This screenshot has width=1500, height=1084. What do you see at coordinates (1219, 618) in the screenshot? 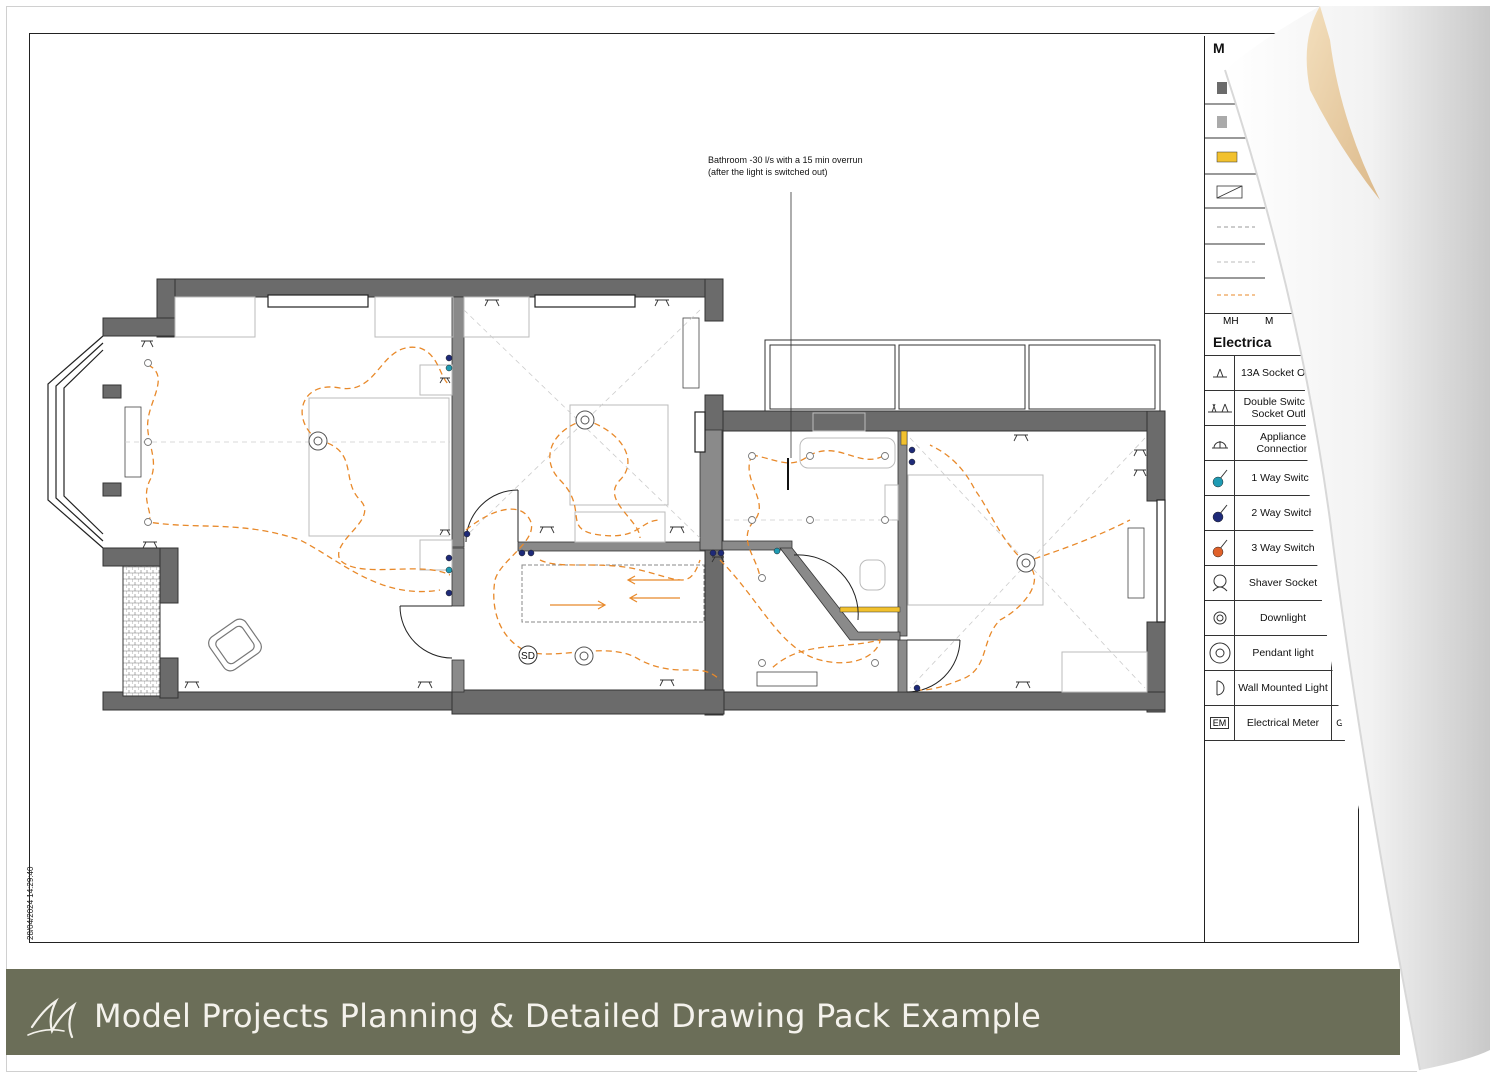
I see `downlight-icon` at bounding box center [1219, 618].